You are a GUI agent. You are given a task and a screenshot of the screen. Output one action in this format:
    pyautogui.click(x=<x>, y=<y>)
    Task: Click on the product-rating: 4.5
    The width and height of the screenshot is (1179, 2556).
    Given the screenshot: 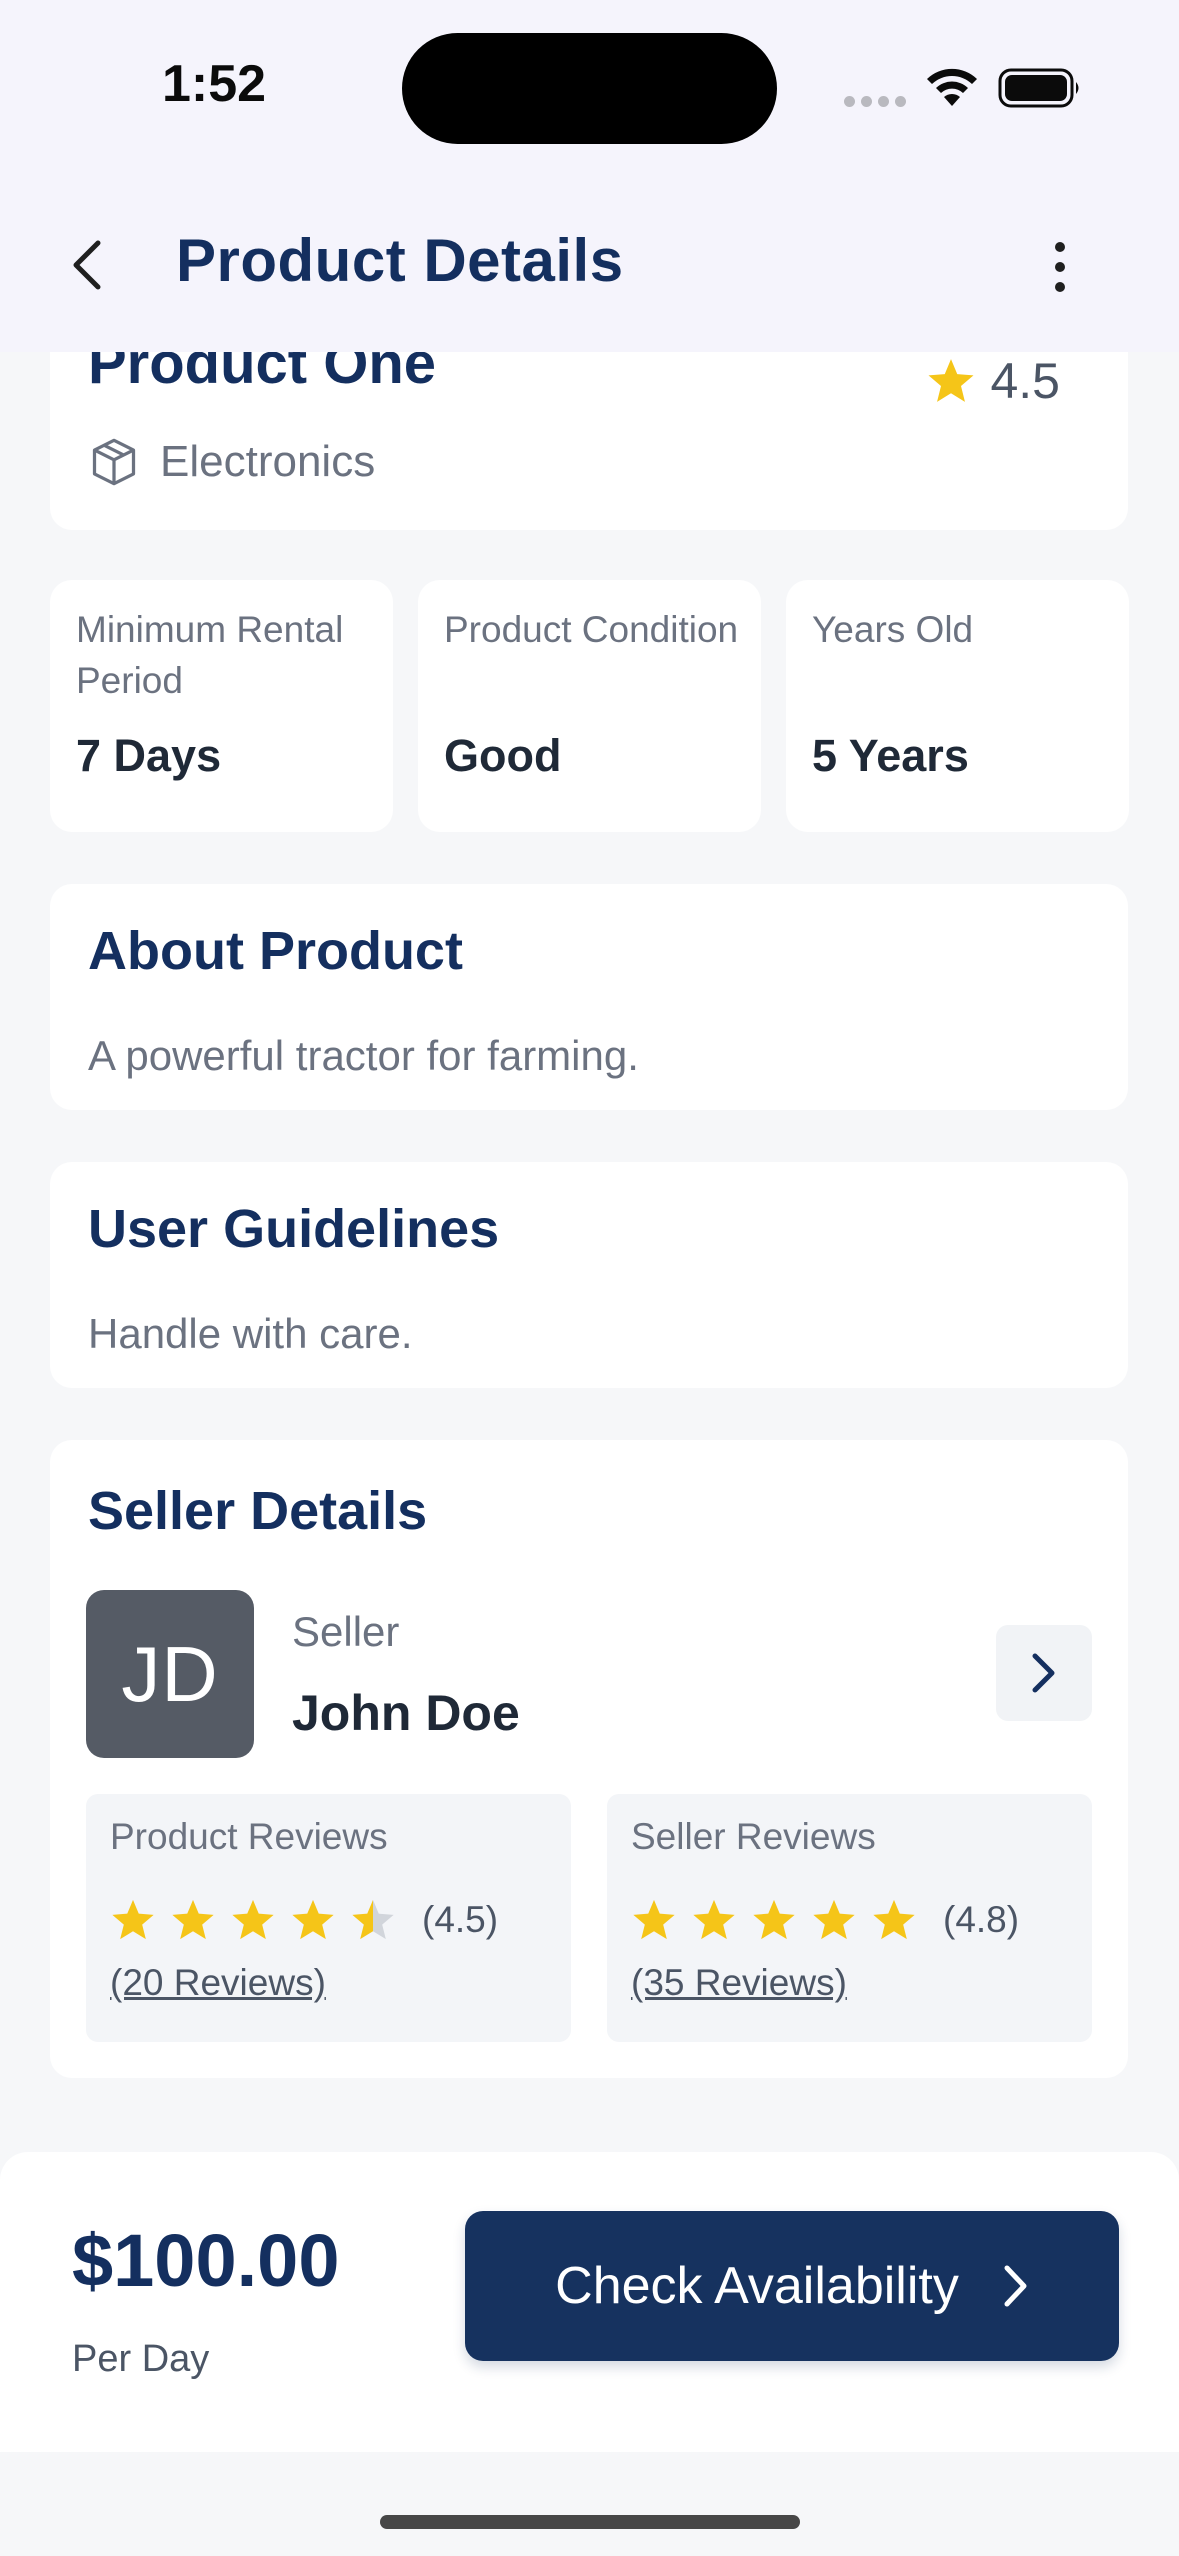 What is the action you would take?
    pyautogui.click(x=993, y=381)
    